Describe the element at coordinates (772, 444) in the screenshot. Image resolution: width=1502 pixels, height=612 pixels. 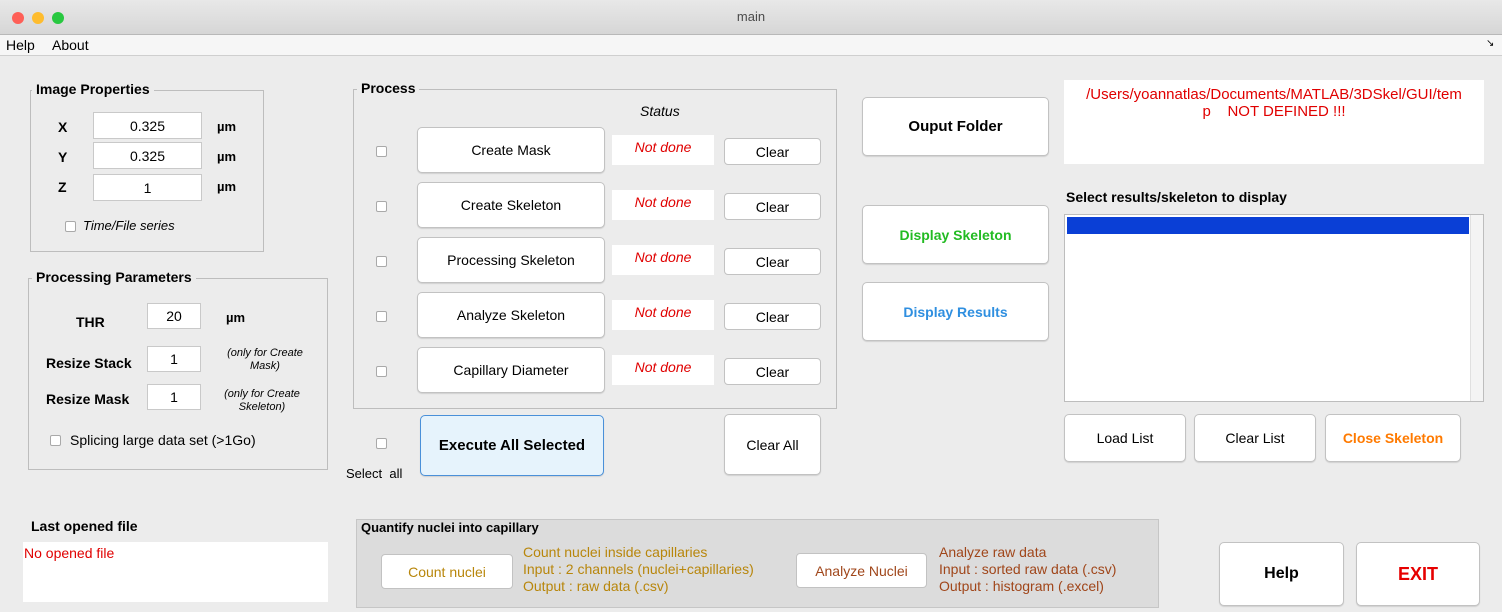
I see `clear-all-button: Clear All` at that location.